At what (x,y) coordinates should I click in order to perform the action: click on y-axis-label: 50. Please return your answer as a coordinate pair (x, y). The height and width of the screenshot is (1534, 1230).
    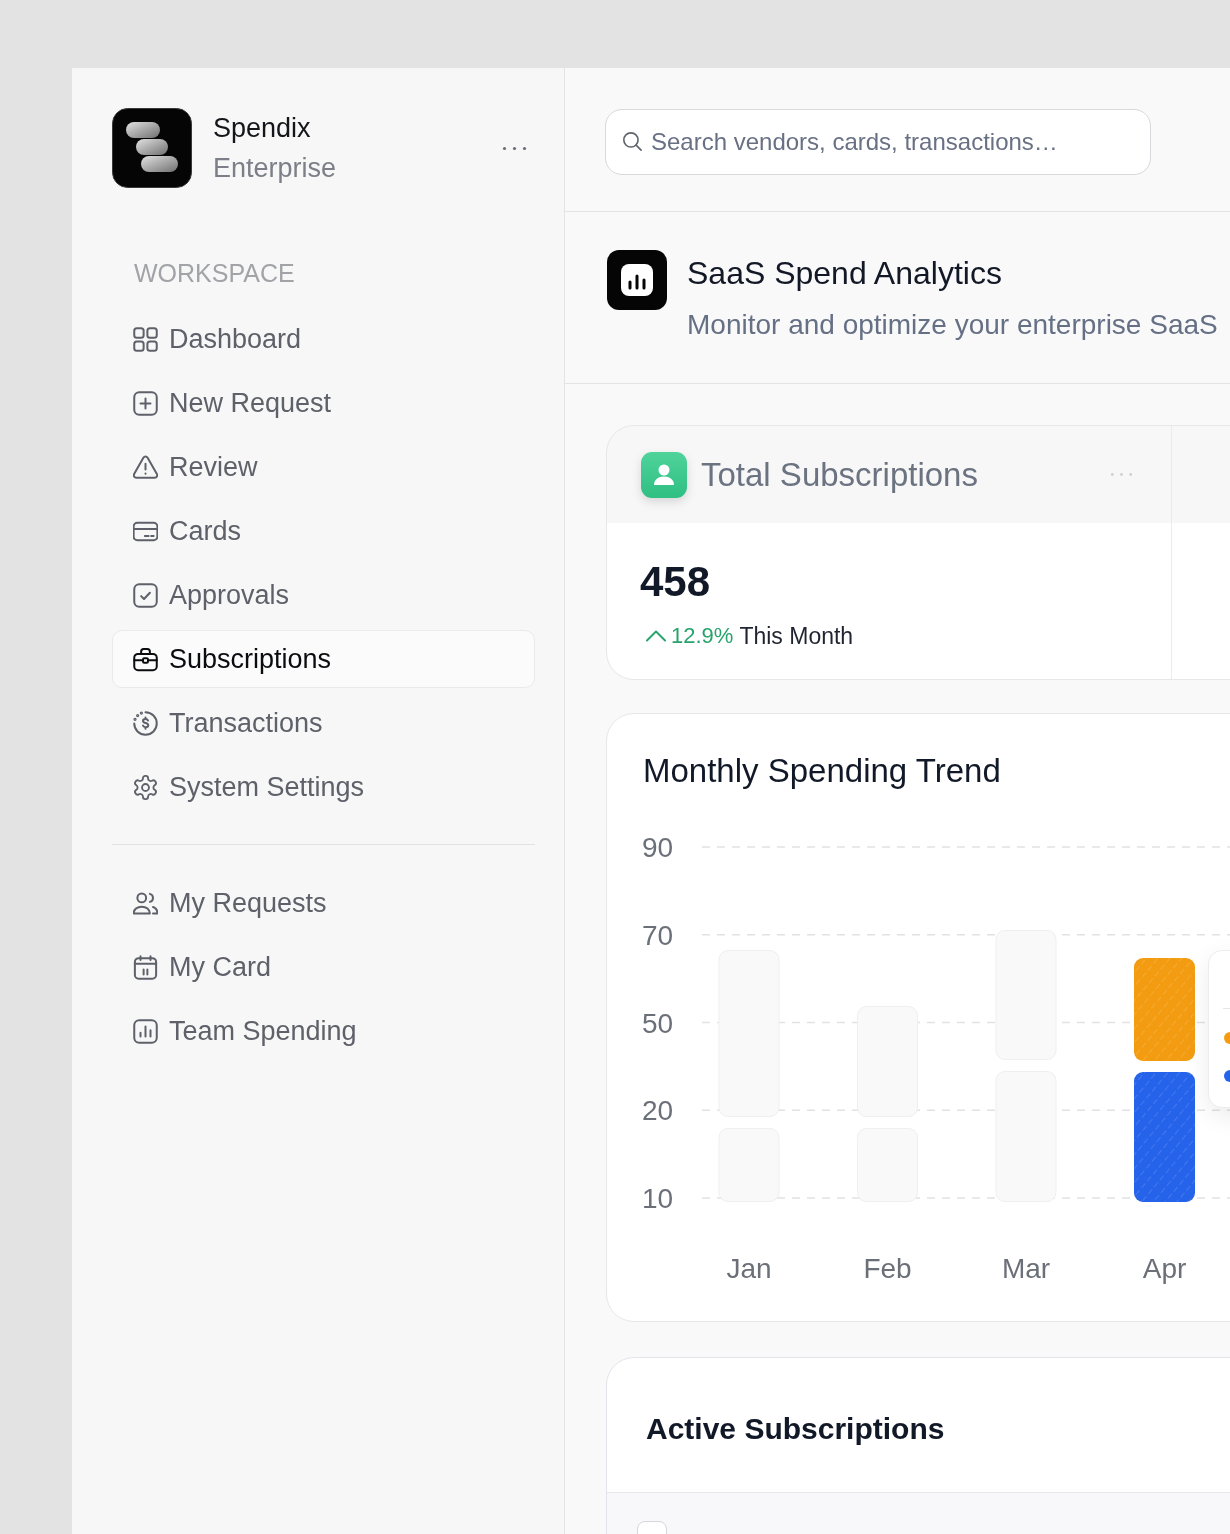
    Looking at the image, I should click on (658, 1023).